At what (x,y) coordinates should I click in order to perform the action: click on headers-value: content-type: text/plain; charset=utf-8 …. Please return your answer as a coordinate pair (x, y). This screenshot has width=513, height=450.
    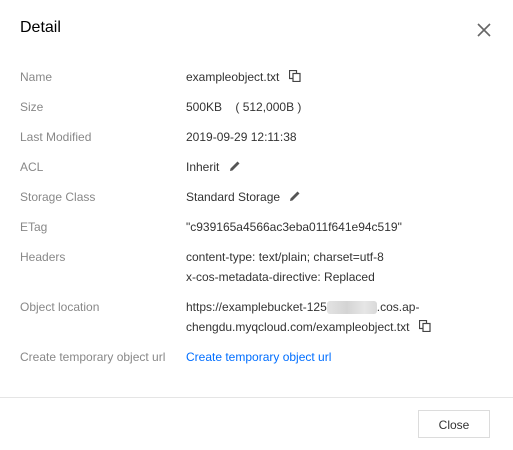
    Looking at the image, I should click on (285, 267).